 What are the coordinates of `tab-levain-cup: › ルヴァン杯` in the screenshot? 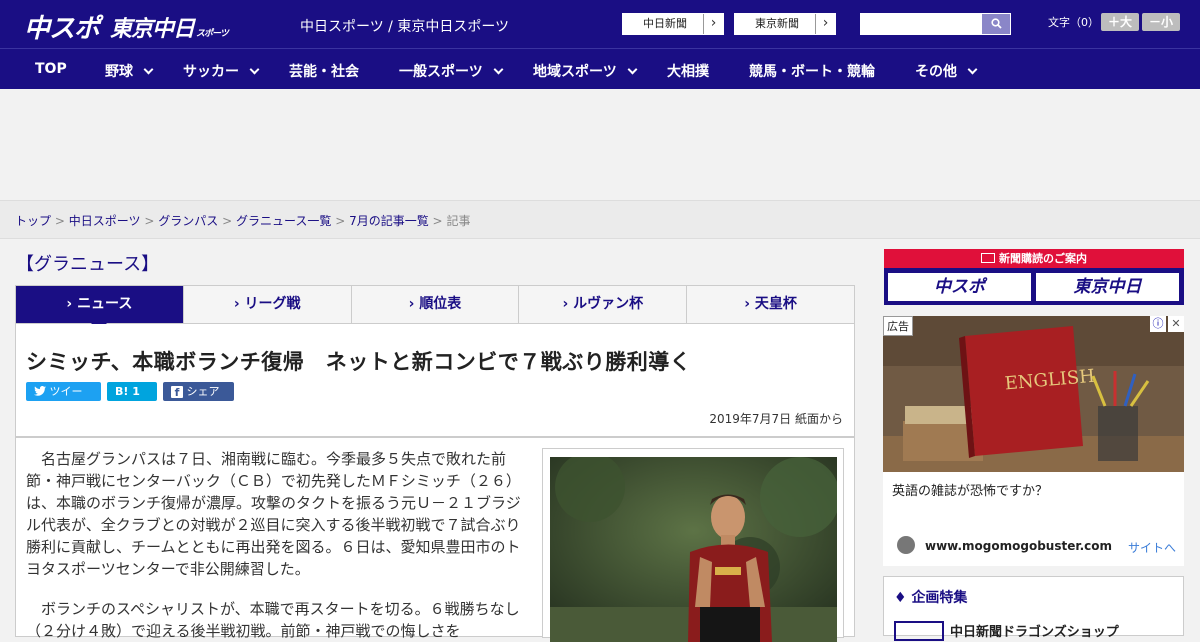 It's located at (603, 304).